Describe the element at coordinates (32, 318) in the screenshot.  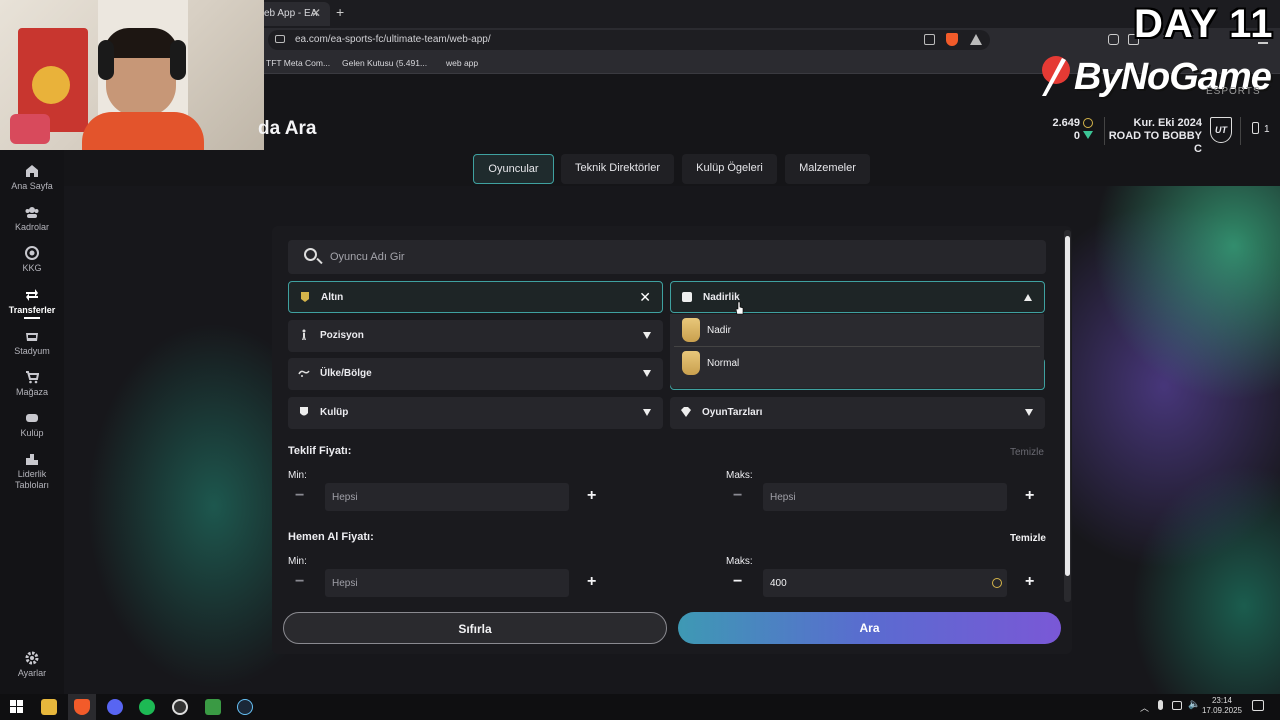
I see `active-indicator` at that location.